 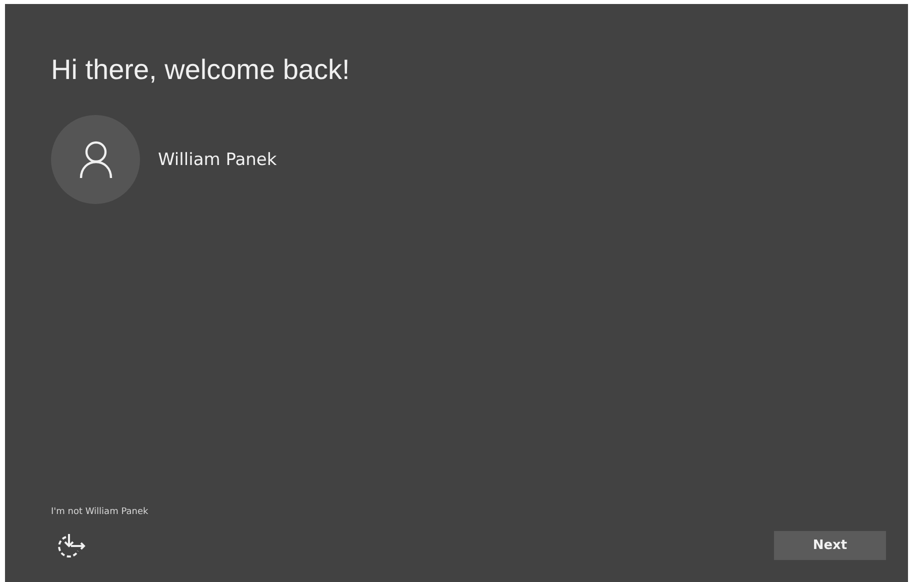 I want to click on user-name: William Panek, so click(x=217, y=160).